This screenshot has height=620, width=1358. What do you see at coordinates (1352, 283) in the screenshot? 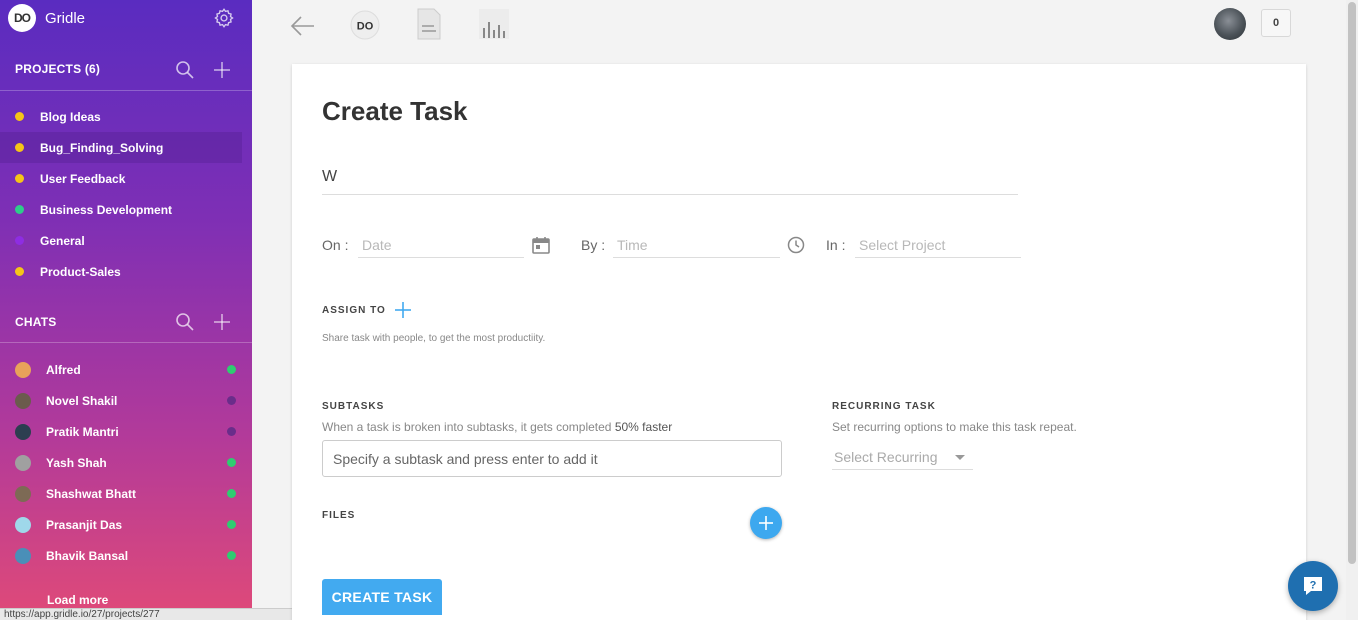
I see `scrollbar-thumb` at bounding box center [1352, 283].